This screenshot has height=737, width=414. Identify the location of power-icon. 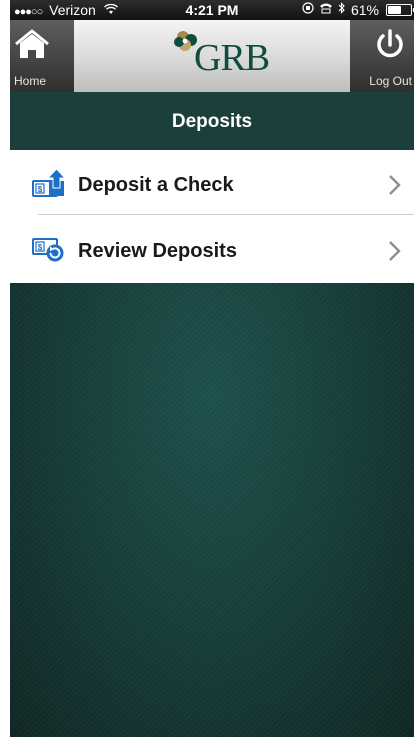
(382, 45).